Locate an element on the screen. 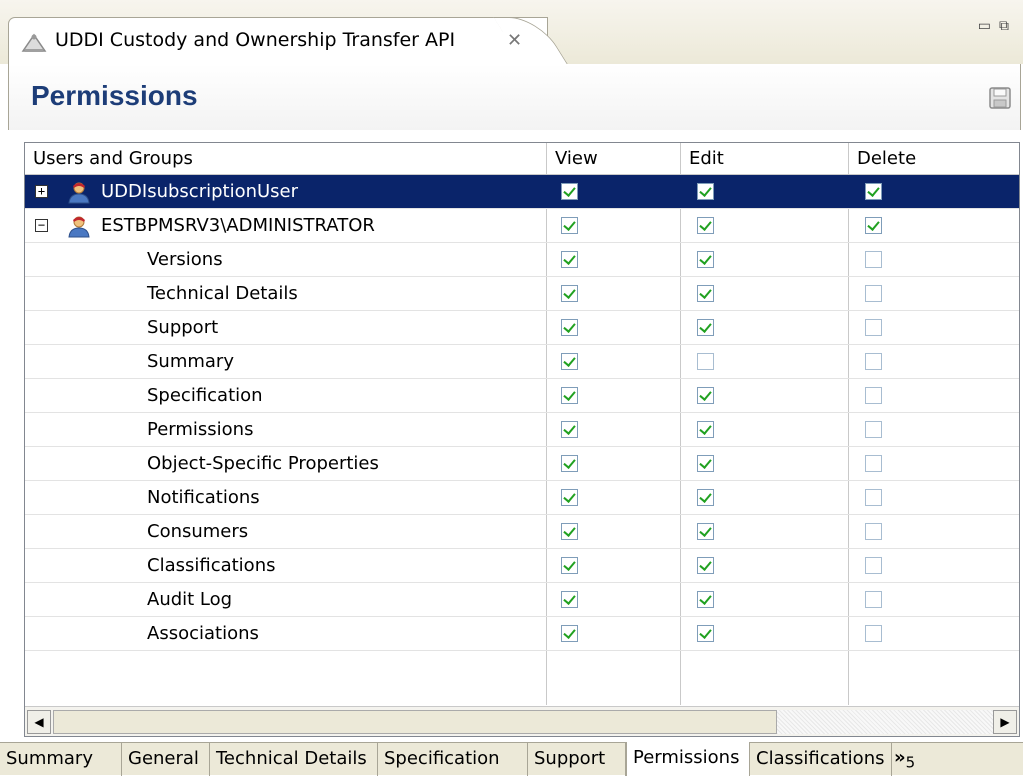  row-name: Object-Specific Properties is located at coordinates (263, 463).